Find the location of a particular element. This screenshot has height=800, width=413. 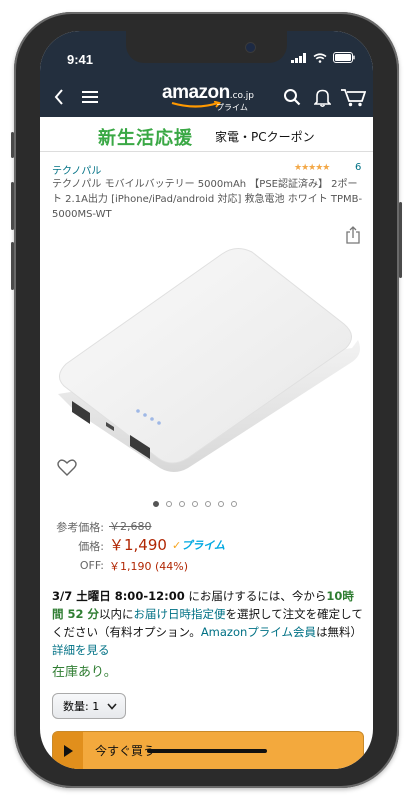

image-carousel-dots is located at coordinates (195, 504).